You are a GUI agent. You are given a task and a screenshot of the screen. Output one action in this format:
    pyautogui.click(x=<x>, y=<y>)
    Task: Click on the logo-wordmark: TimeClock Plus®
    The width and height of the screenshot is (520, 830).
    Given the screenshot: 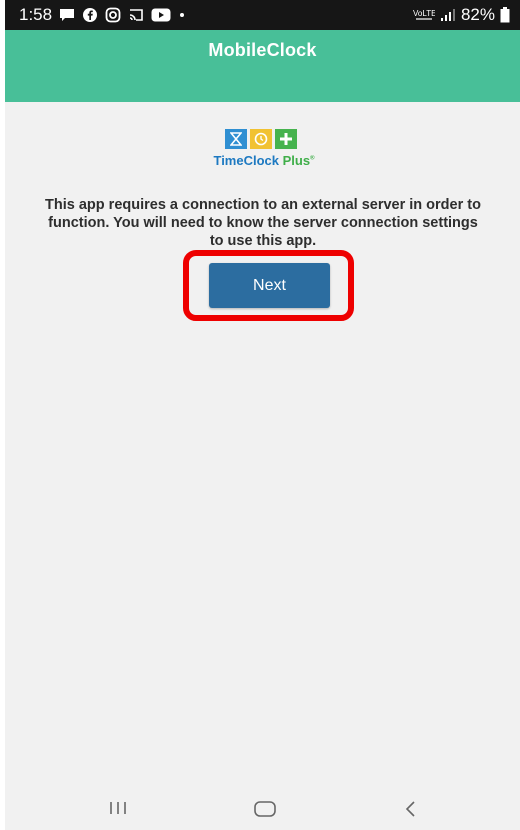 What is the action you would take?
    pyautogui.click(x=264, y=160)
    